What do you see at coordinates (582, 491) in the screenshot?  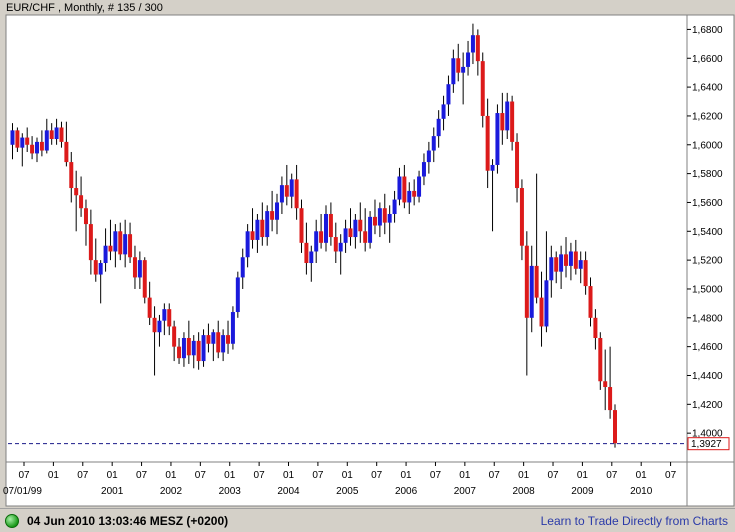 I see `x-year-label: 2009` at bounding box center [582, 491].